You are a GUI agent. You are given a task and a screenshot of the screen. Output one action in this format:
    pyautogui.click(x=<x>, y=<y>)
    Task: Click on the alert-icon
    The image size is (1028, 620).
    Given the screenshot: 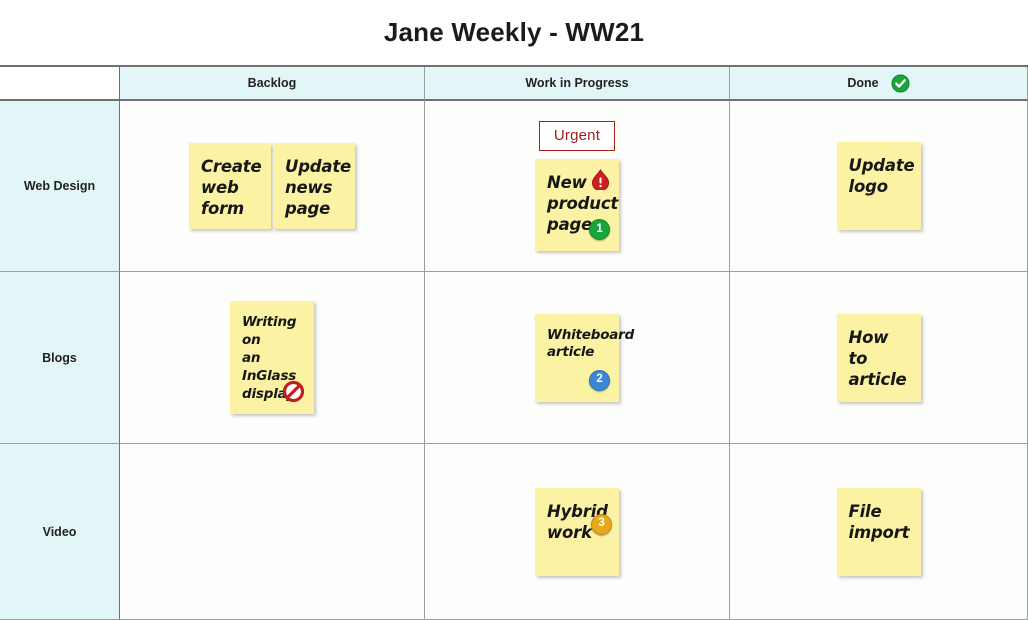 What is the action you would take?
    pyautogui.click(x=600, y=179)
    